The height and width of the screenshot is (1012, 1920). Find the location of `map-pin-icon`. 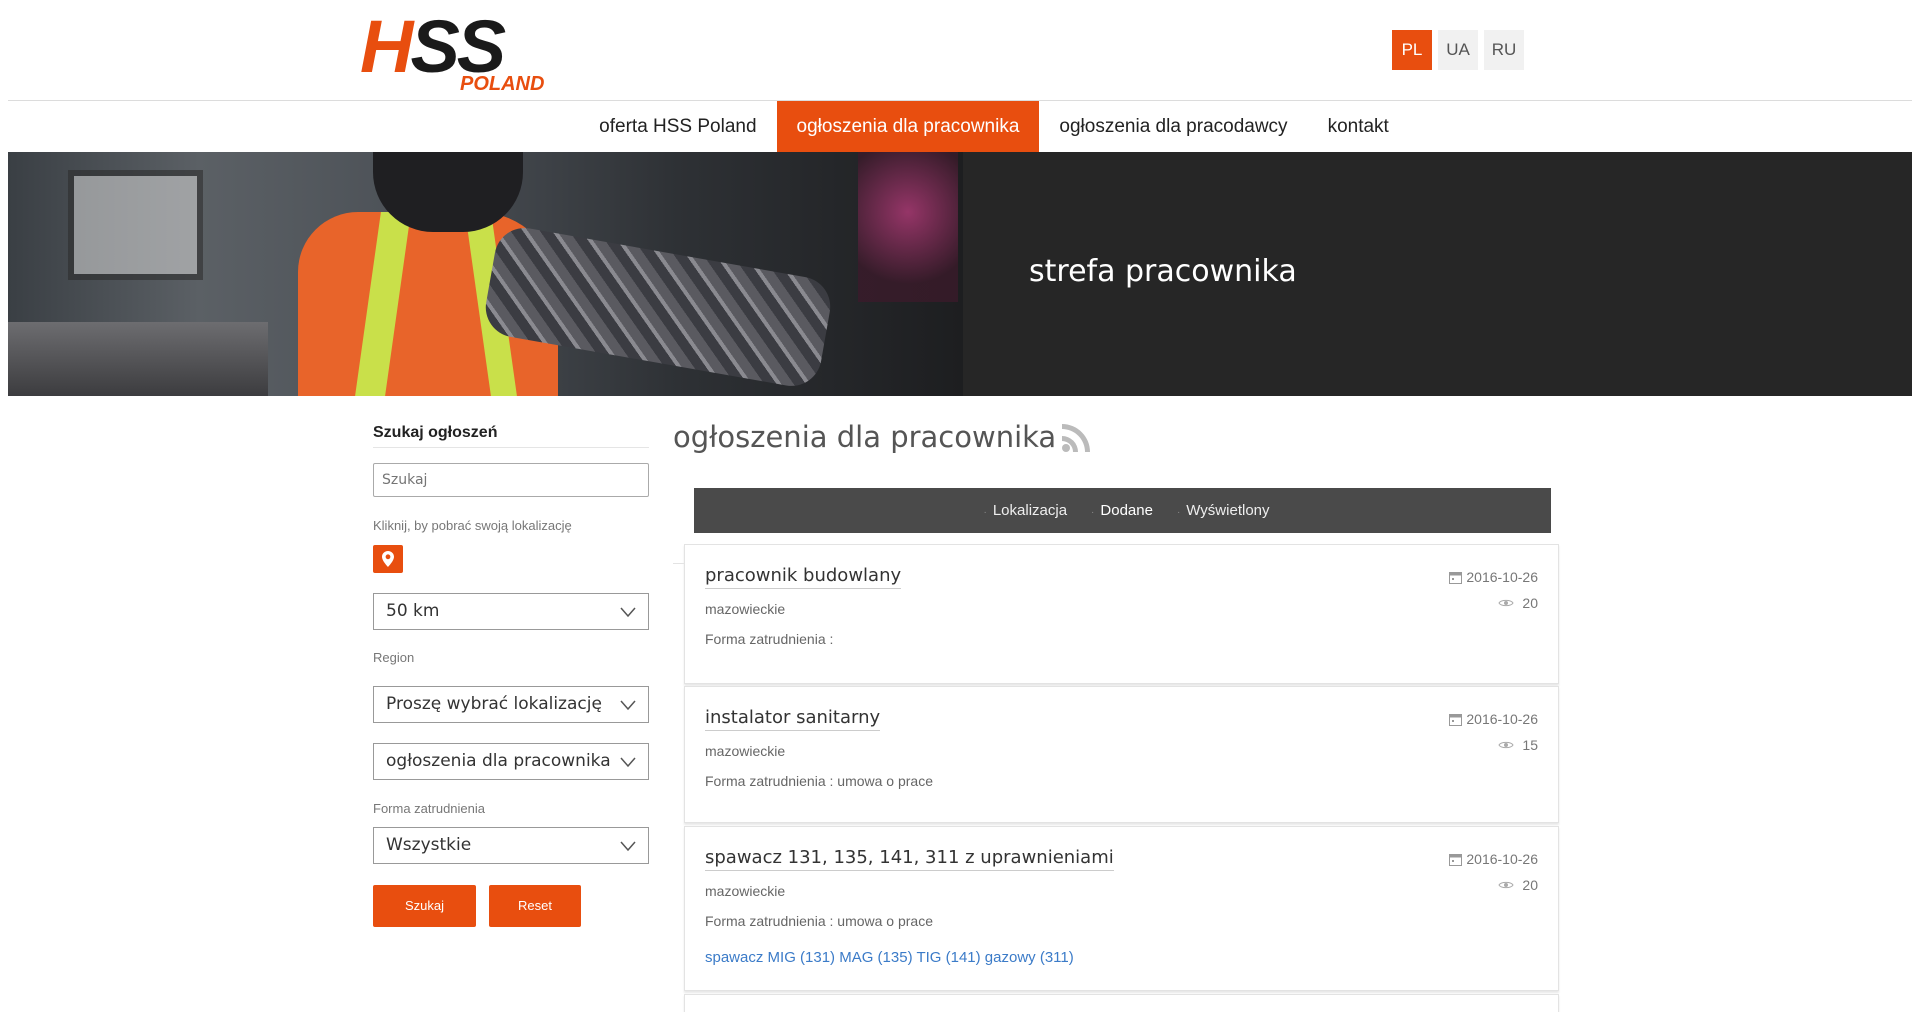

map-pin-icon is located at coordinates (388, 559).